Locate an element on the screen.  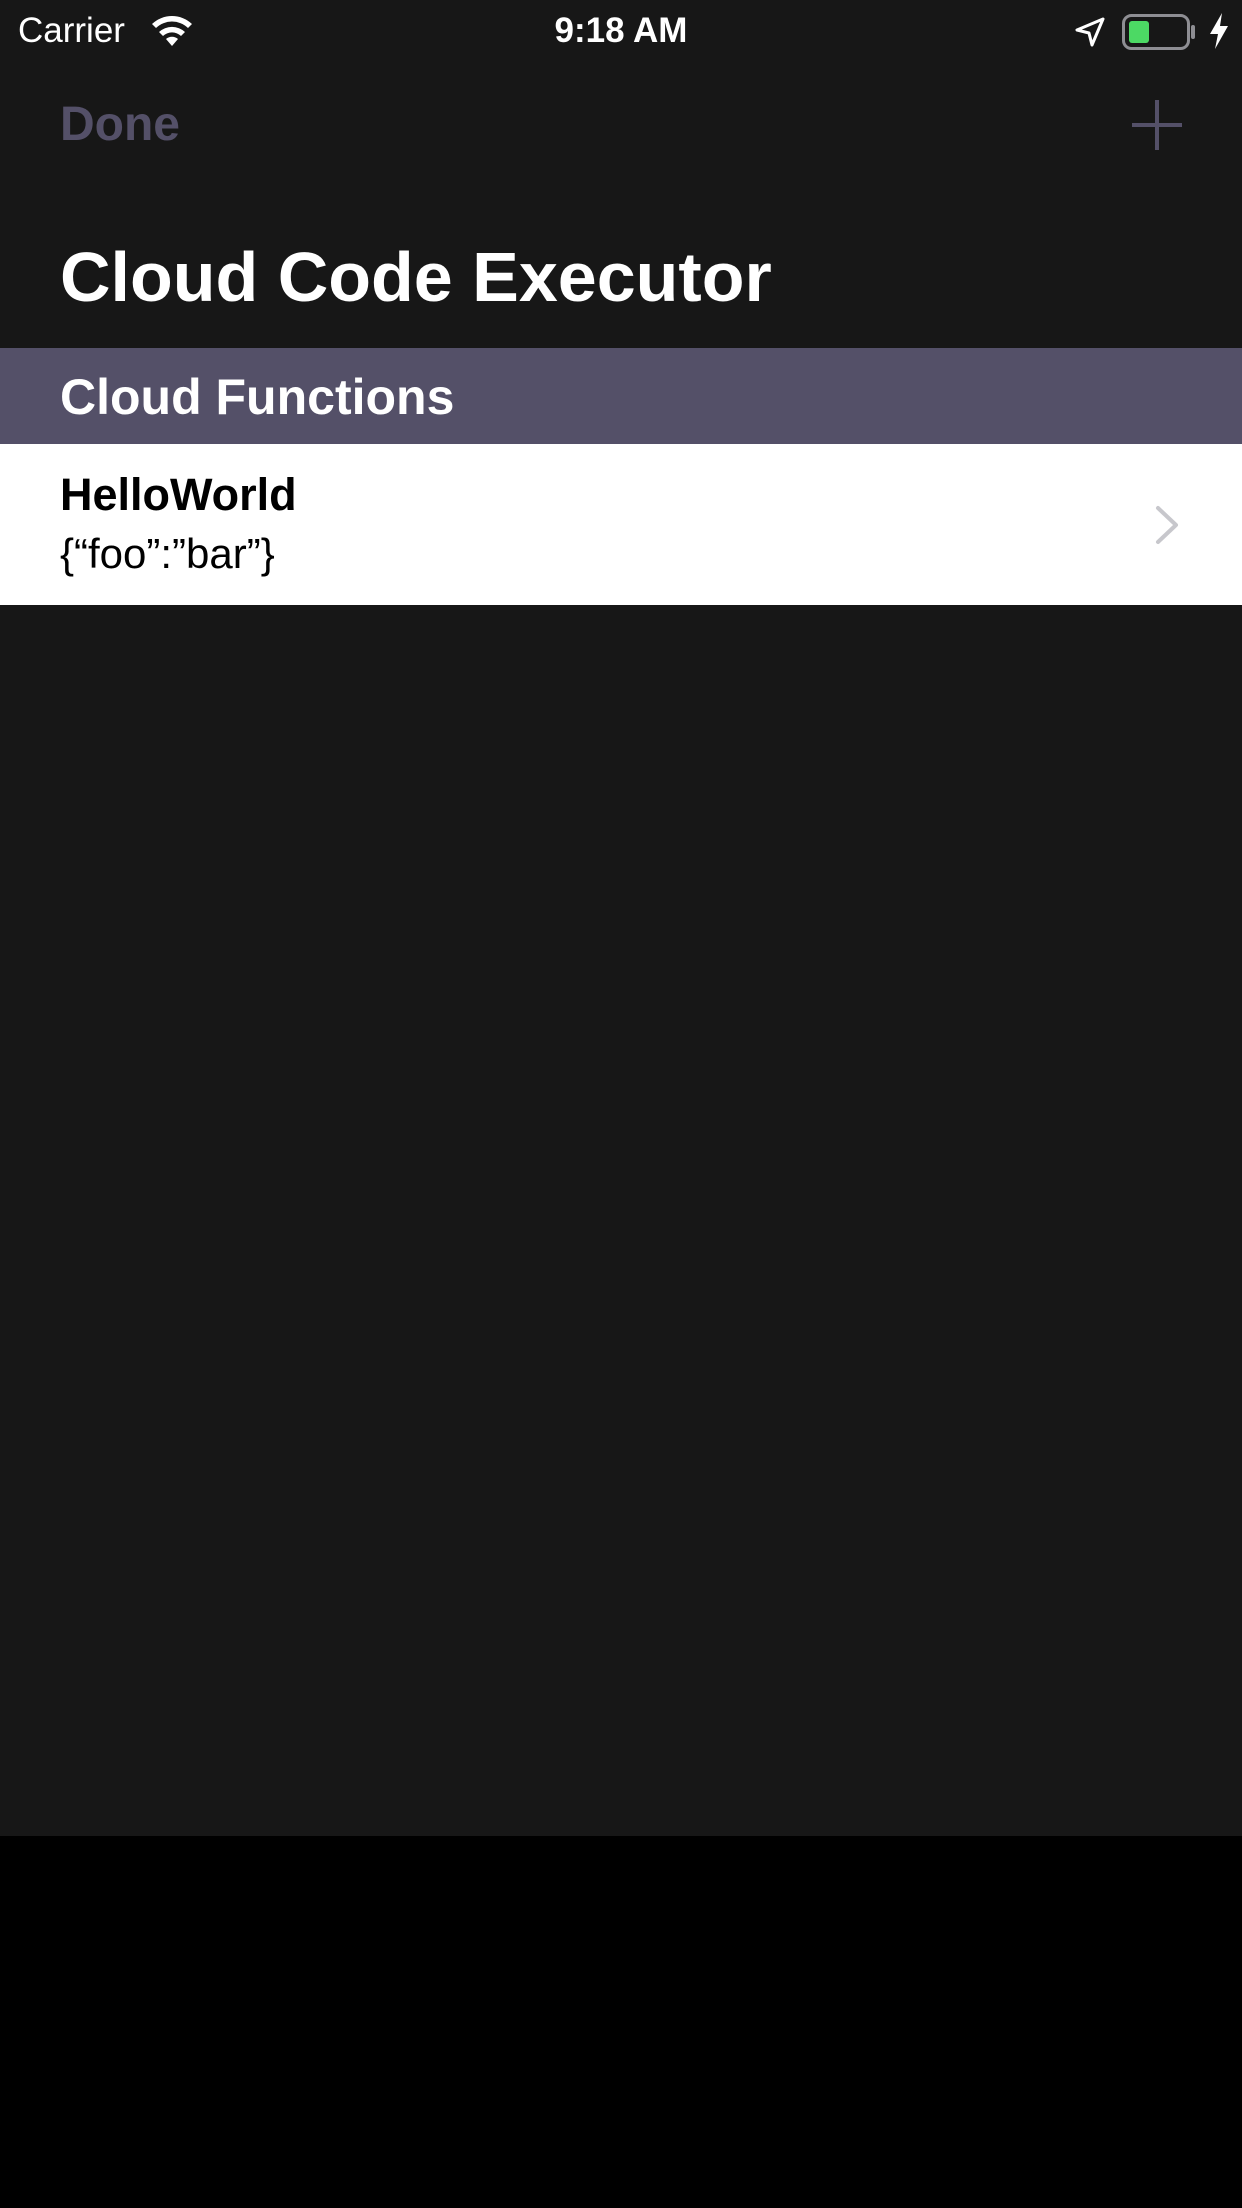
function-params: {“foo”:”bar”} is located at coordinates (167, 553).